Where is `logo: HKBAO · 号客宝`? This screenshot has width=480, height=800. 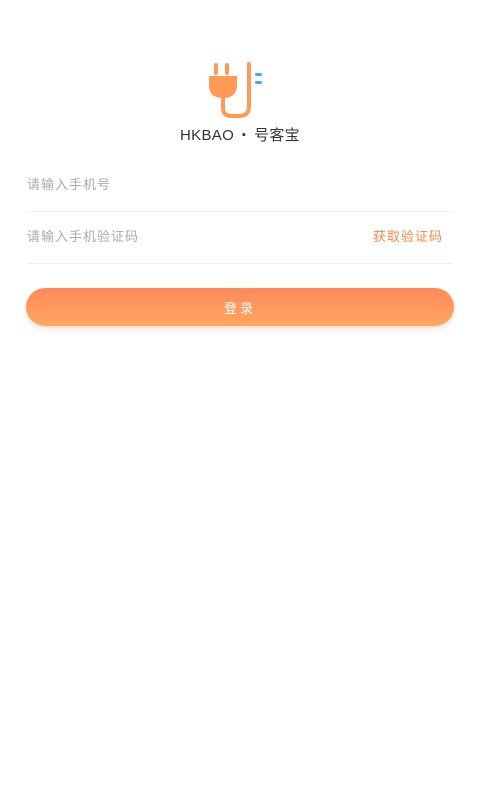 logo: HKBAO · 号客宝 is located at coordinates (240, 102).